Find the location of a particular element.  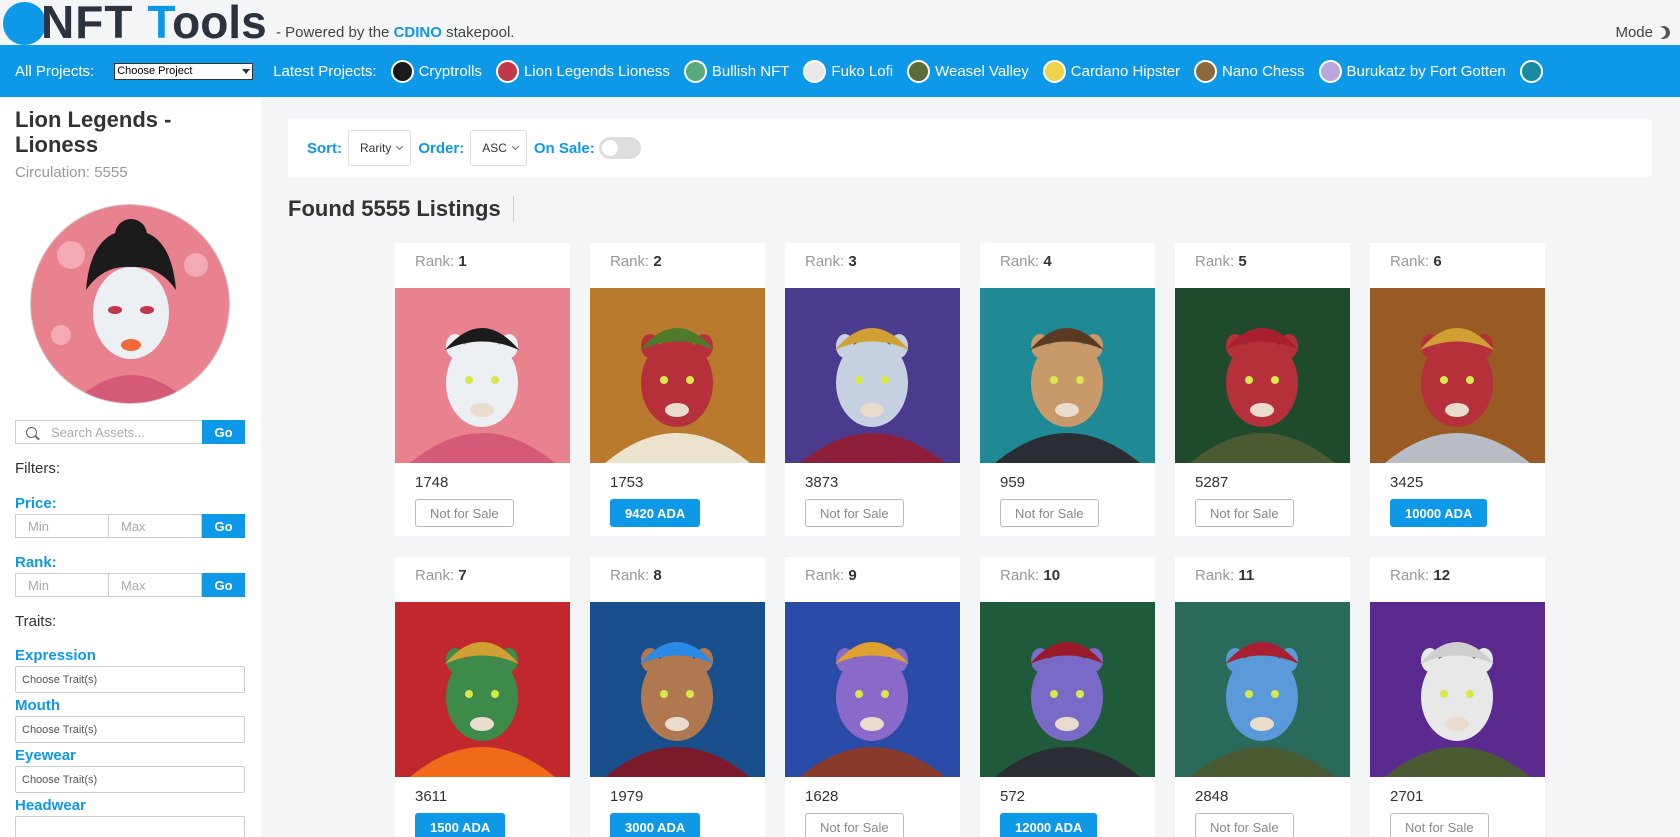

rank-text: Rank: 4 is located at coordinates (1026, 261).